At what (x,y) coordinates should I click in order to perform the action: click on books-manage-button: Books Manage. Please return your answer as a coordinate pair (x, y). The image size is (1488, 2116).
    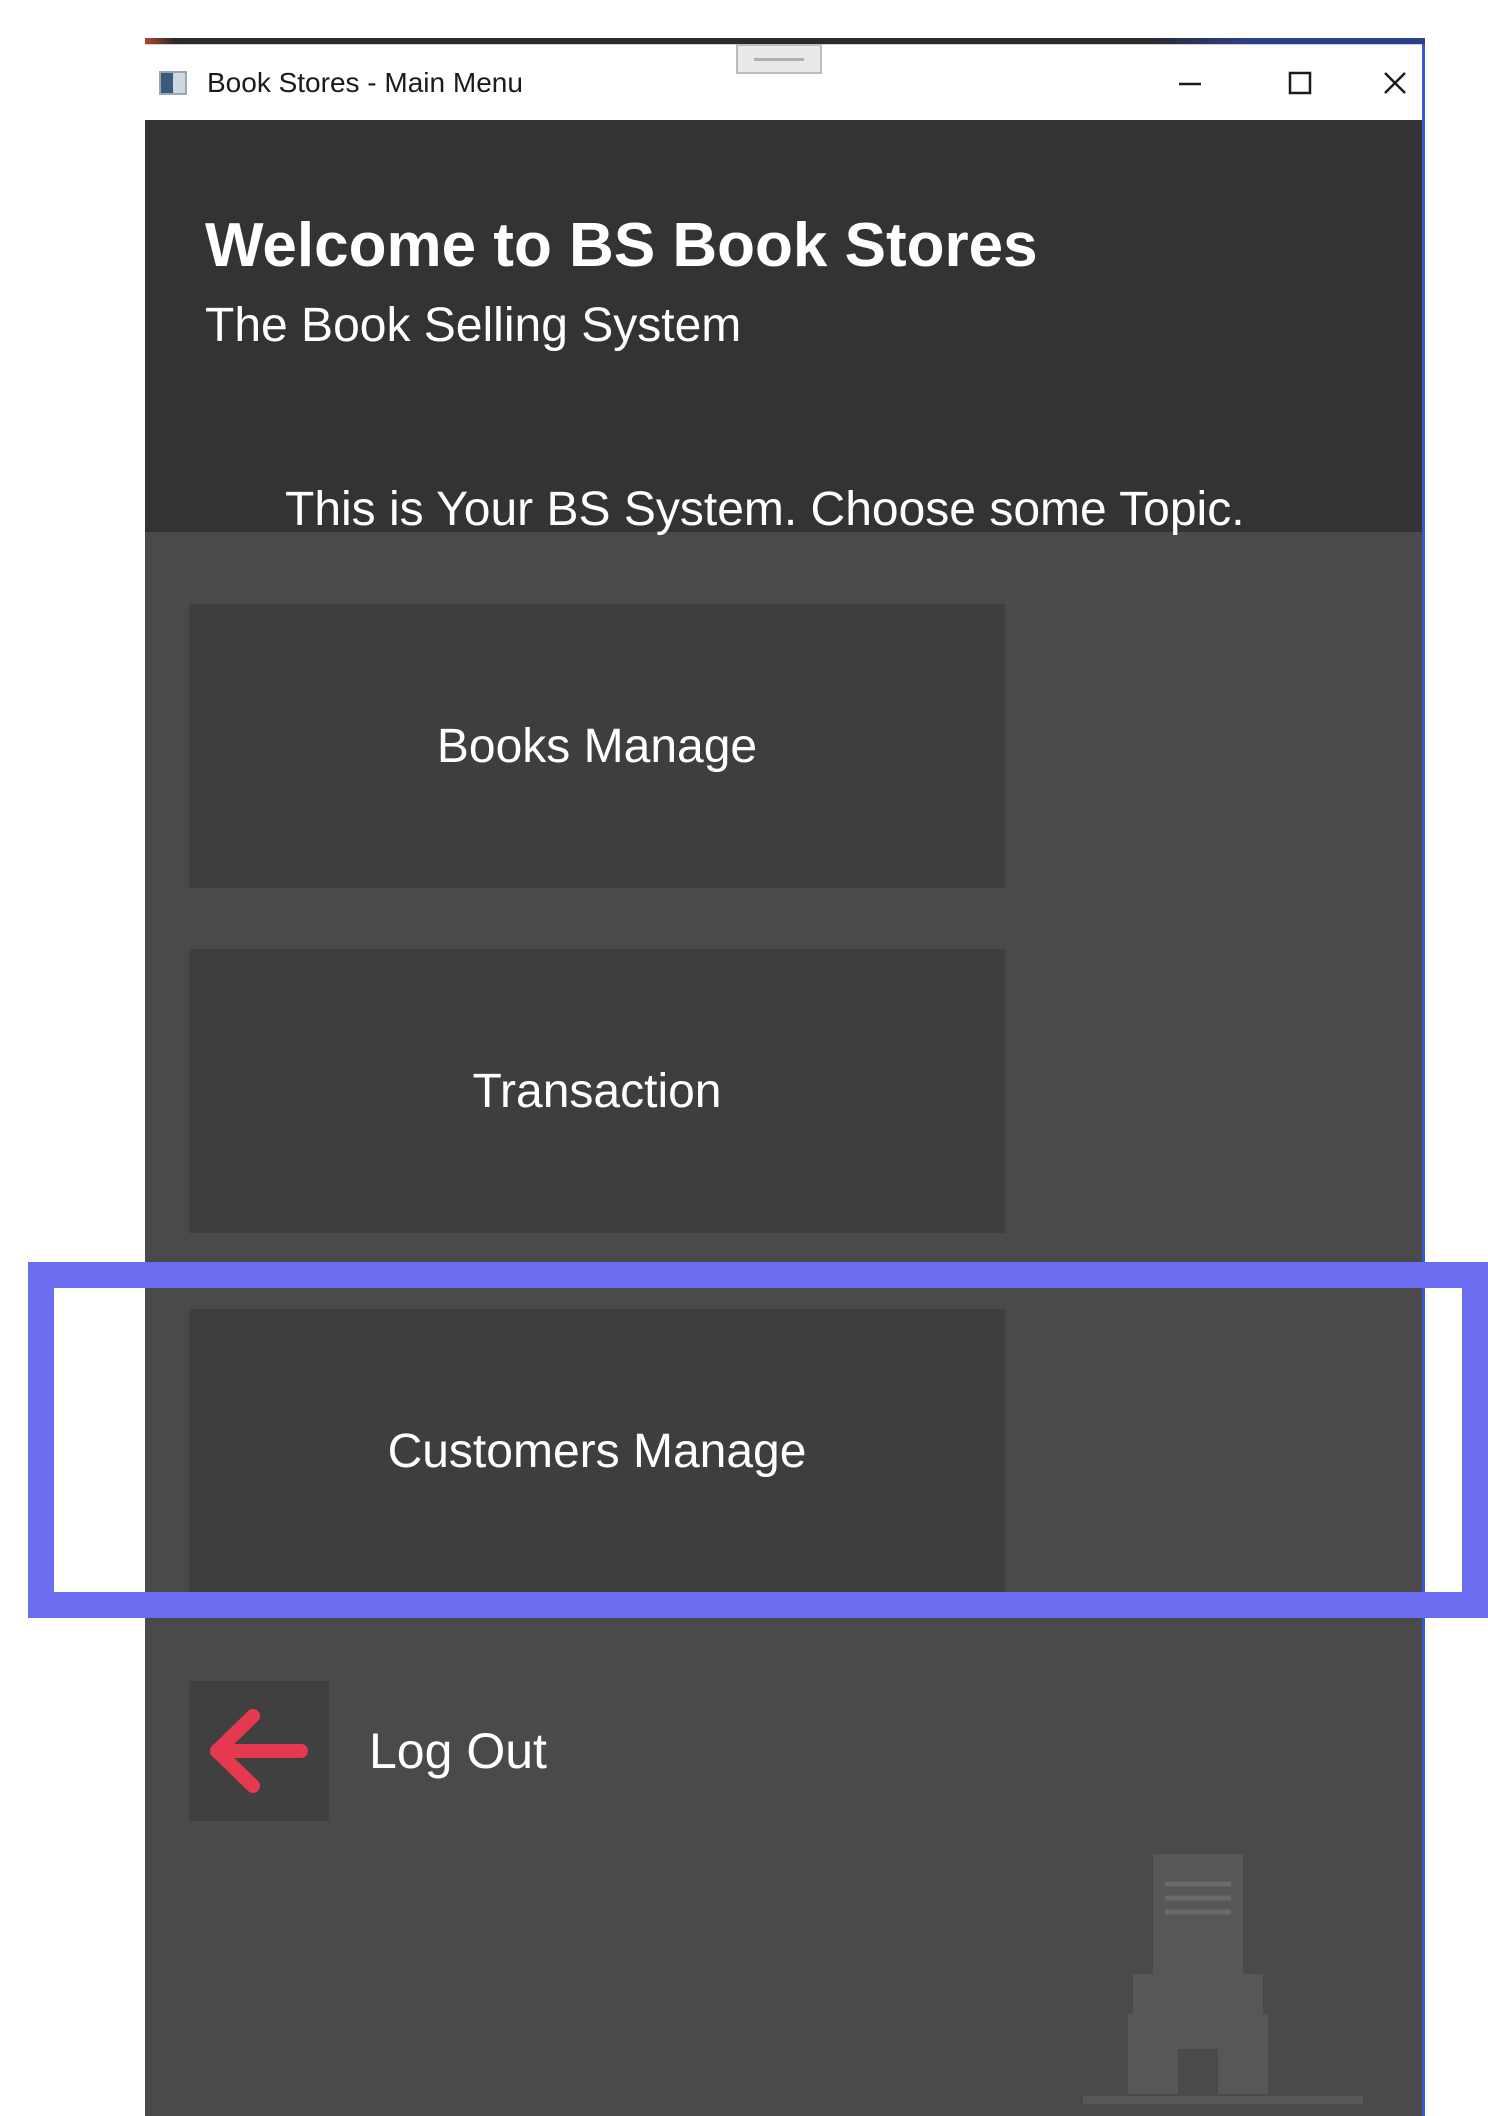
    Looking at the image, I should click on (597, 746).